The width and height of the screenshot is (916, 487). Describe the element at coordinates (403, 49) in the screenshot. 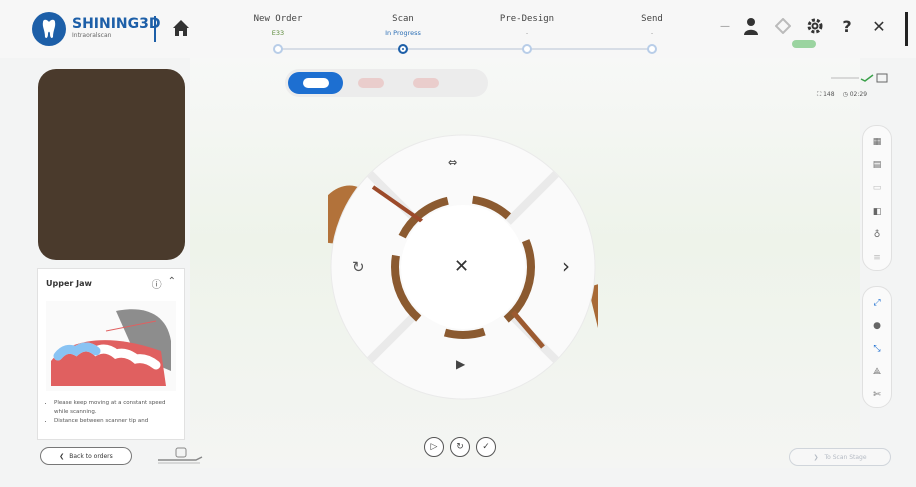

I see `progress-dot-scan` at that location.